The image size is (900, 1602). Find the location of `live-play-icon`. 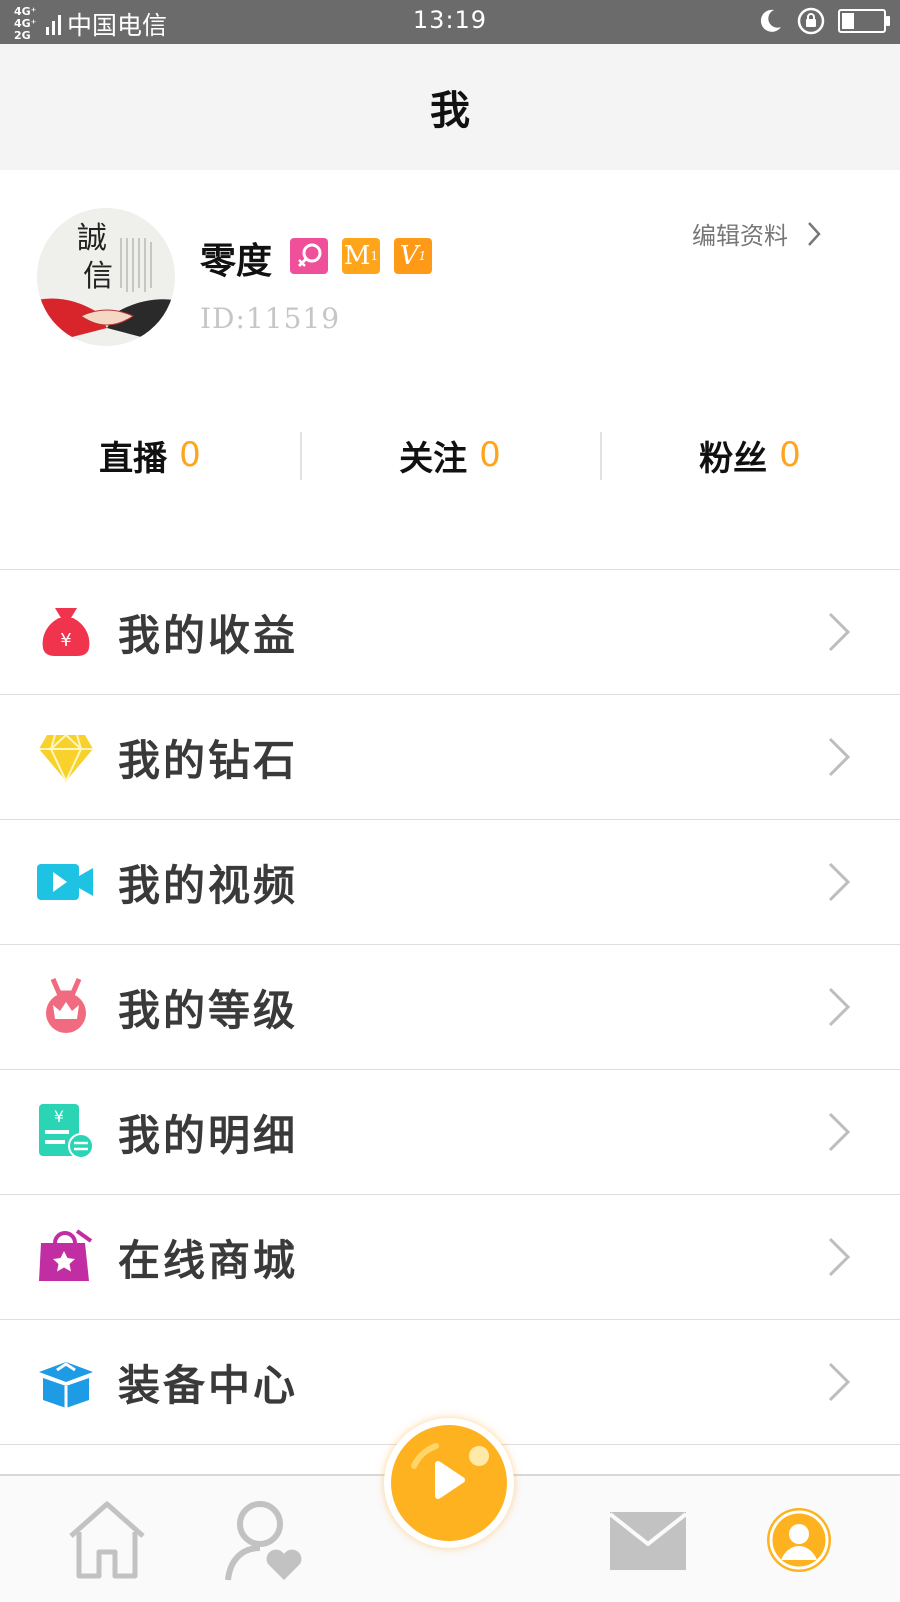

live-play-icon is located at coordinates (449, 1483).